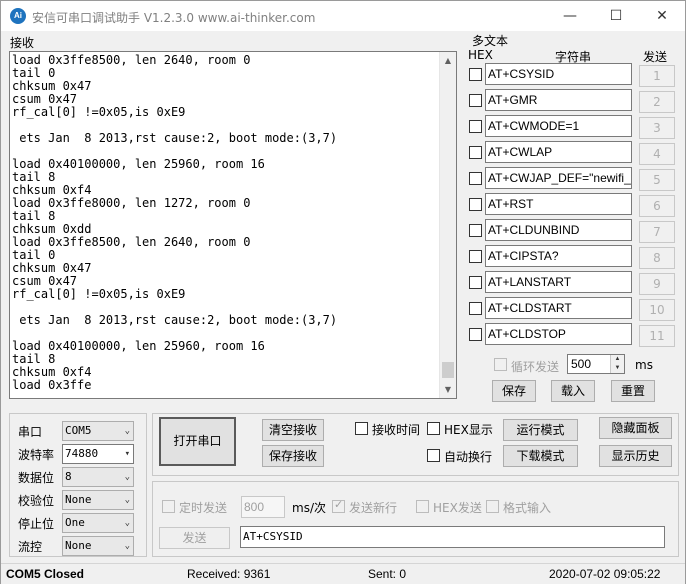  Describe the element at coordinates (657, 128) in the screenshot. I see `multi-send-button: 3` at that location.